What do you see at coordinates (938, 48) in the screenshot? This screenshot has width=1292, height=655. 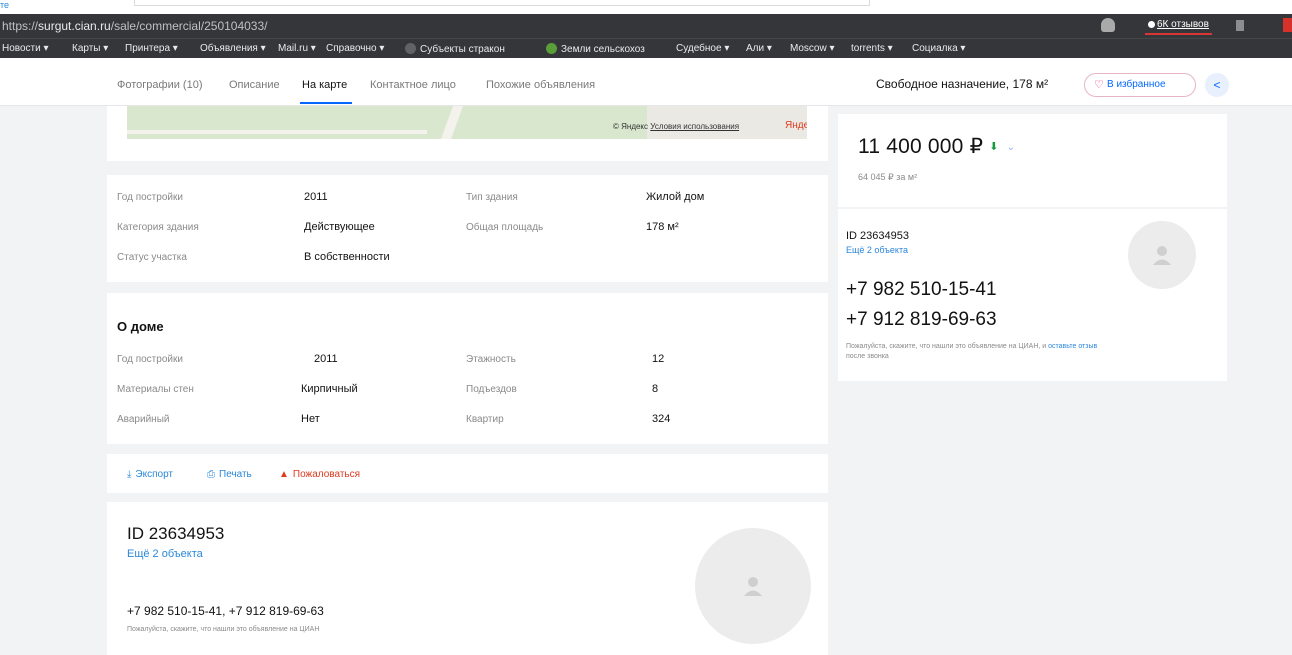 I see `bookmark-item: Социалка ▾` at bounding box center [938, 48].